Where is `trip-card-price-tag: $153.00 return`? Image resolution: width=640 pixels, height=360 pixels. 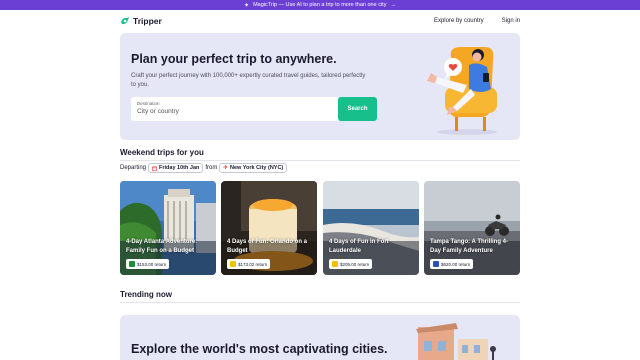 trip-card-price-tag: $153.00 return is located at coordinates (148, 264).